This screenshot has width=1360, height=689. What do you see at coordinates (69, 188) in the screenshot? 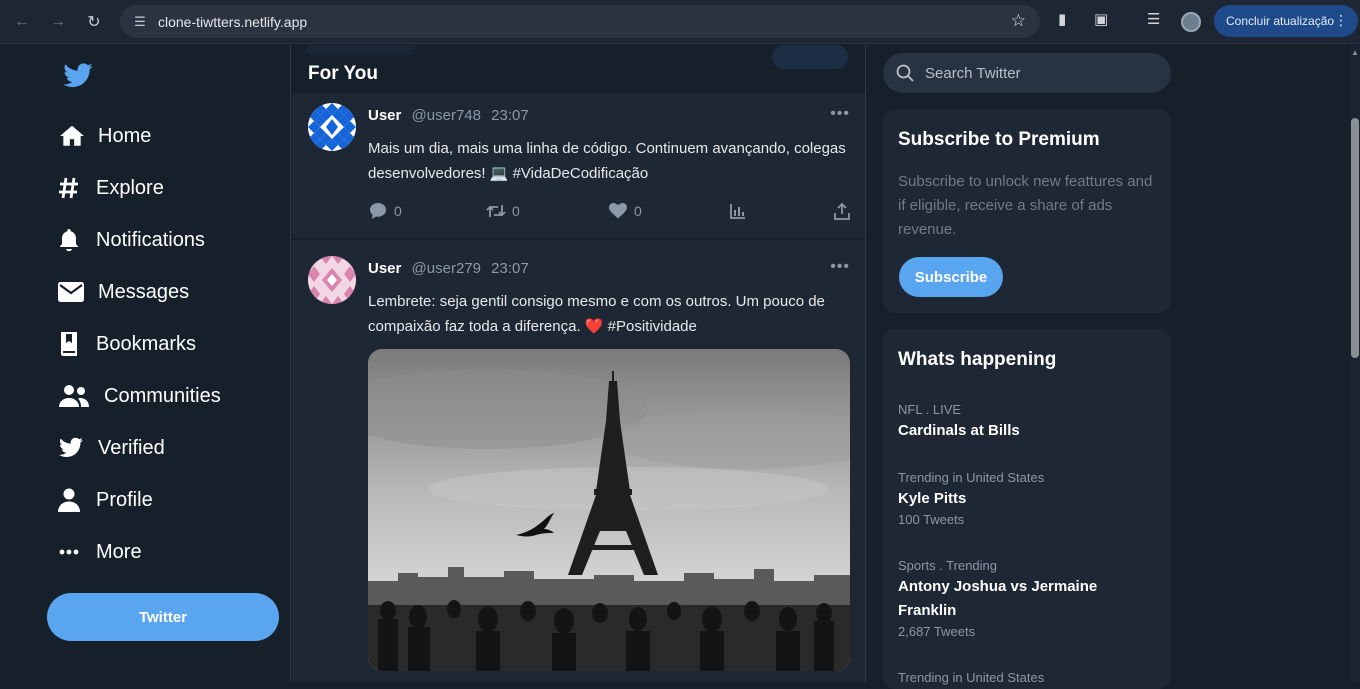
I see `hashtag-icon` at bounding box center [69, 188].